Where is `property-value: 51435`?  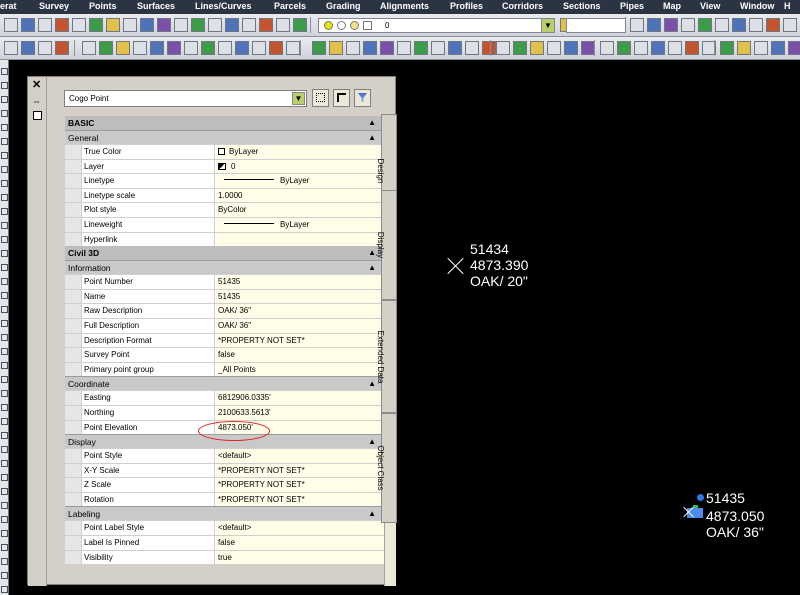
property-value: 51435 is located at coordinates (300, 282).